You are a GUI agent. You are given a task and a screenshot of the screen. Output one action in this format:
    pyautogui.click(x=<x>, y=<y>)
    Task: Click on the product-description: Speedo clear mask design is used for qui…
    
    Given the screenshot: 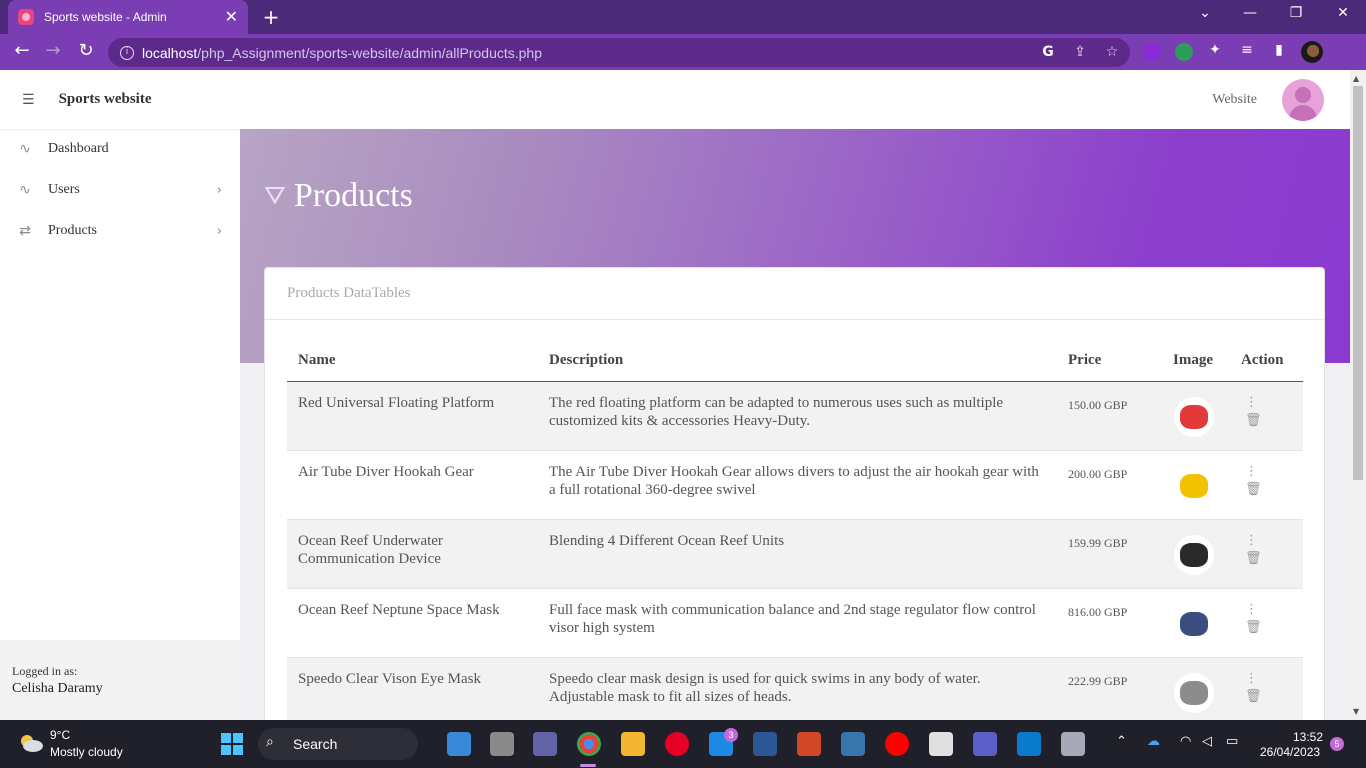 What is the action you would take?
    pyautogui.click(x=797, y=691)
    